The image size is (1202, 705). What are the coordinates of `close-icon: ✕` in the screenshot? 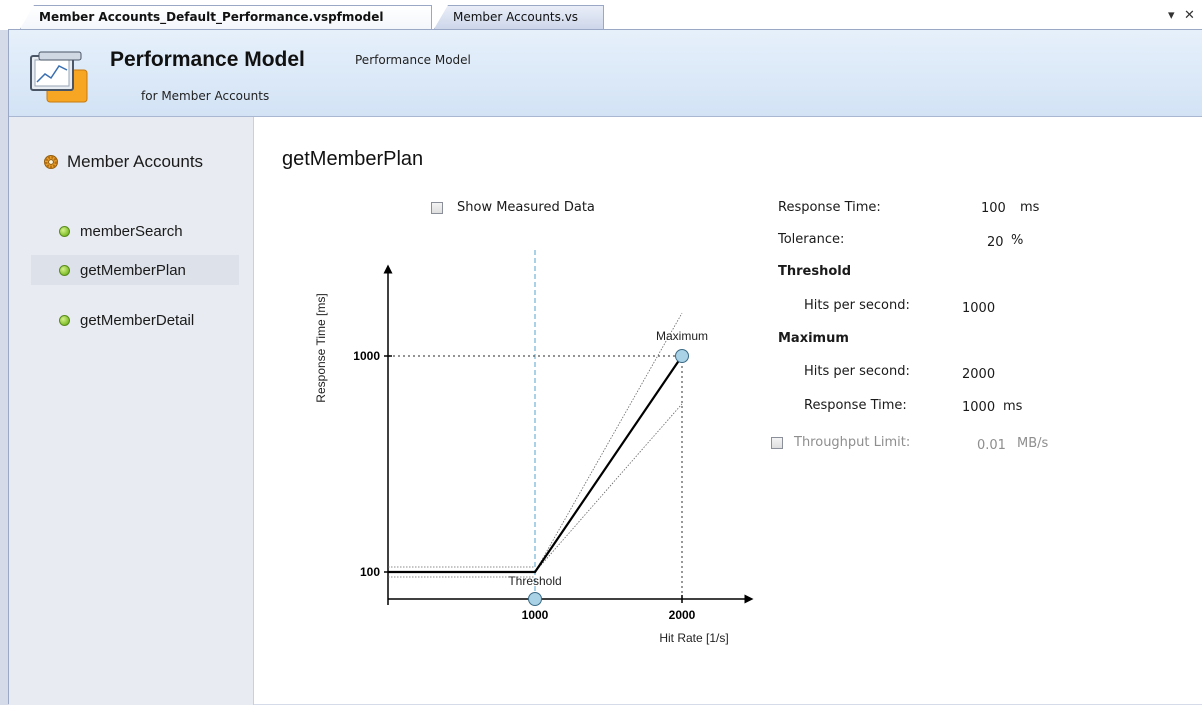 It's located at (1189, 15).